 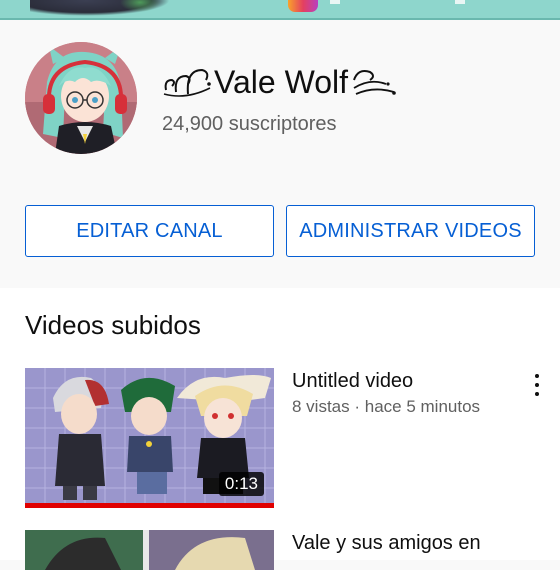 I want to click on video-title: Untitled video, so click(x=352, y=381).